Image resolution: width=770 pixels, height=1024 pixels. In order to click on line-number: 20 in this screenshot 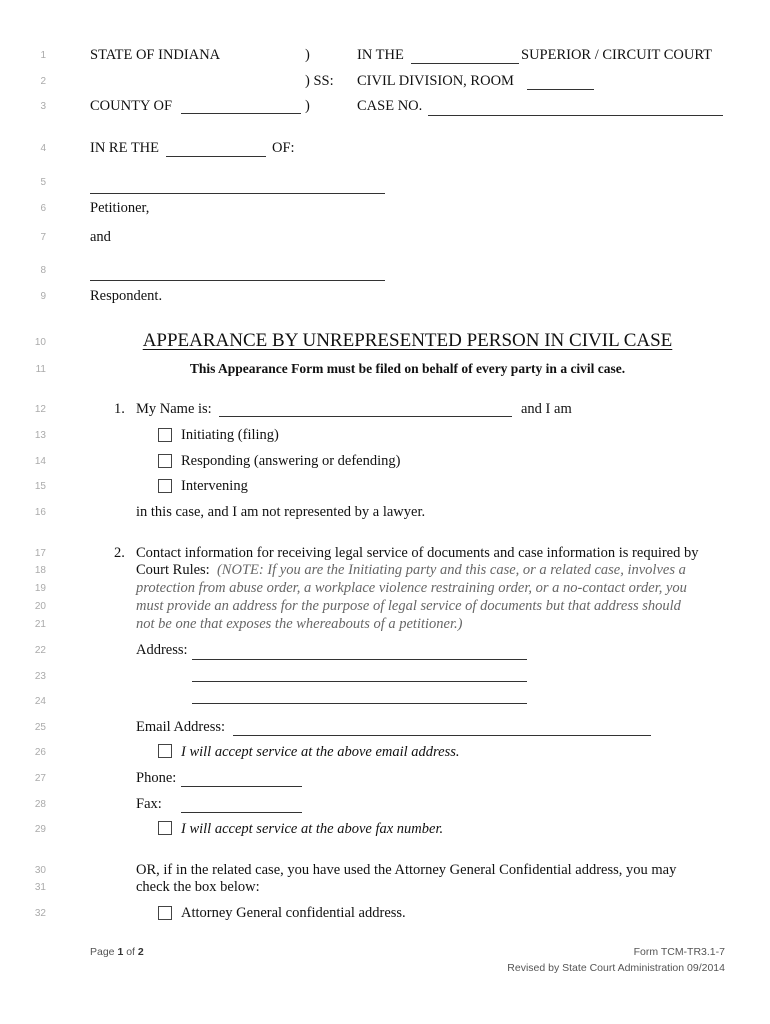, I will do `click(40, 606)`.